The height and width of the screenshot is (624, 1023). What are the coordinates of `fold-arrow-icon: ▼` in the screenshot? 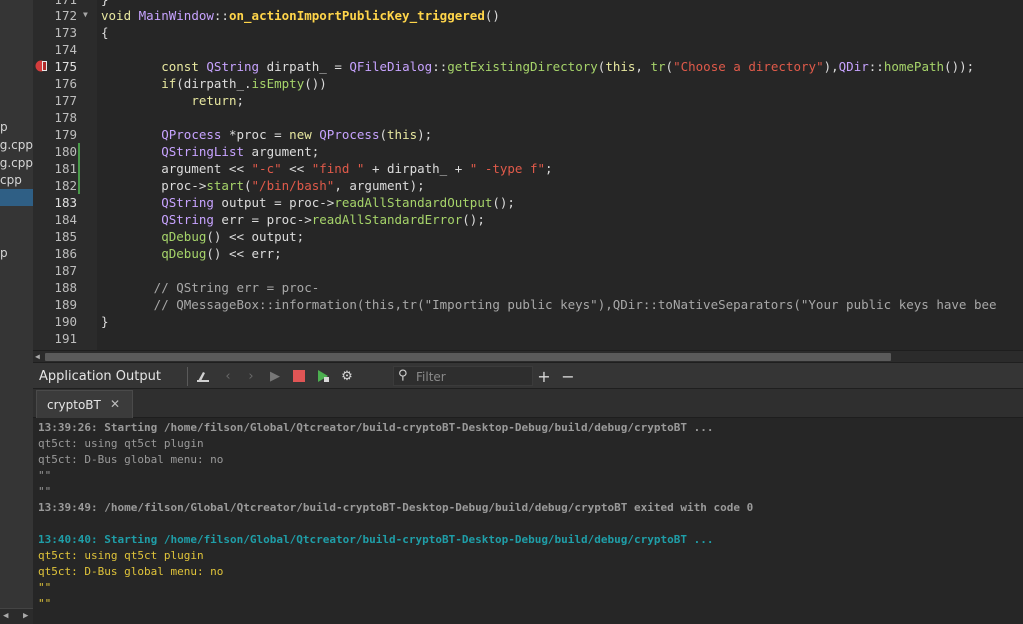 It's located at (85, 14).